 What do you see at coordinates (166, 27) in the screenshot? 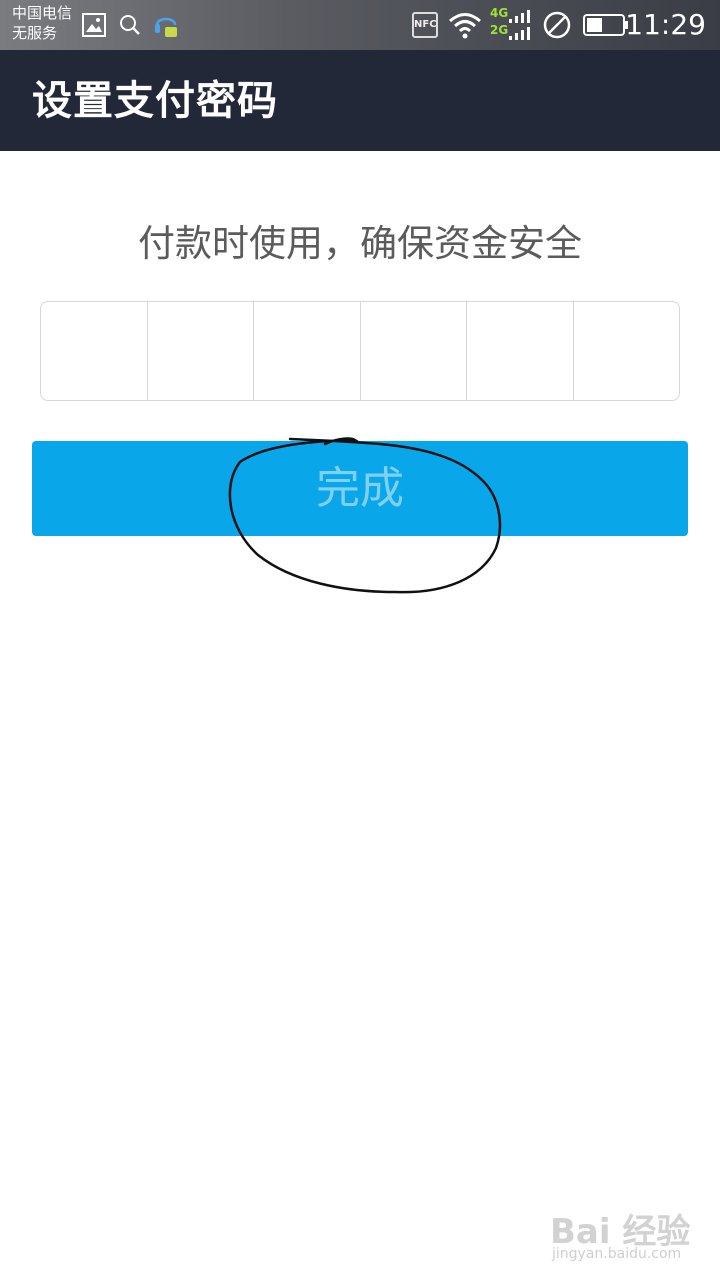
I see `assistant-icon` at bounding box center [166, 27].